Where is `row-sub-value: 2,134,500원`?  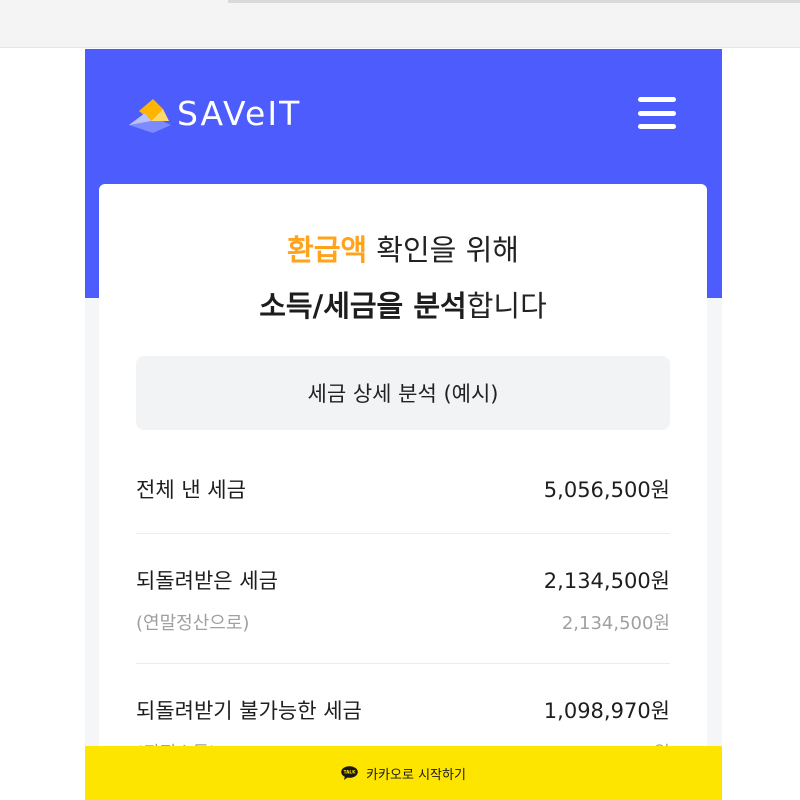
row-sub-value: 2,134,500원 is located at coordinates (615, 623).